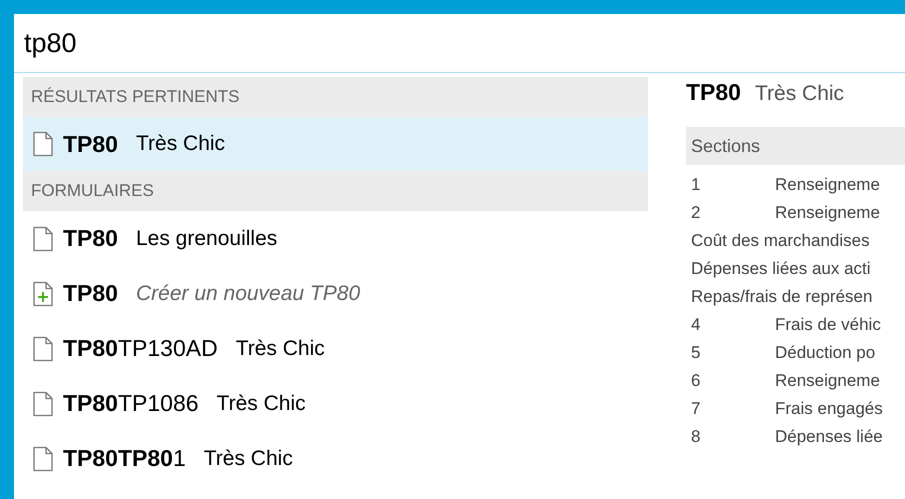  I want to click on section-number: 8, so click(696, 437).